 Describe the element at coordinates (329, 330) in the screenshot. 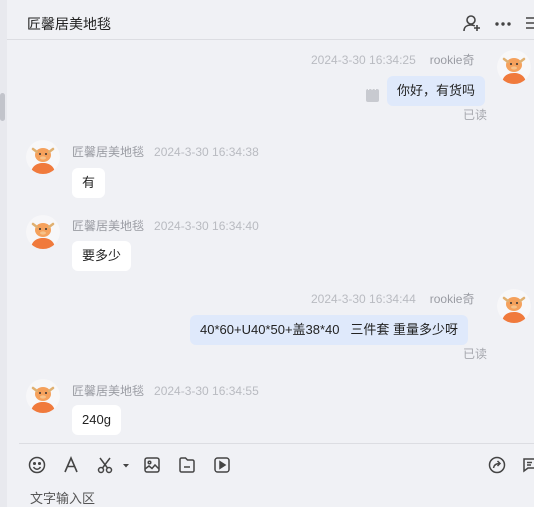

I see `message-bubble: 40*60+U40*50+盖38*40 三件套 重量多少呀` at that location.